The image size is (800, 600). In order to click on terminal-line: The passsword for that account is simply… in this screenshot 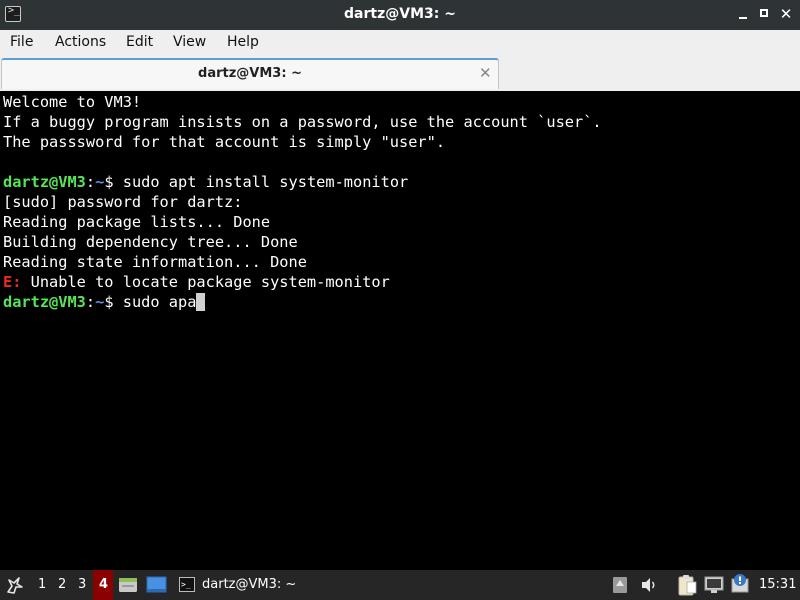, I will do `click(224, 142)`.